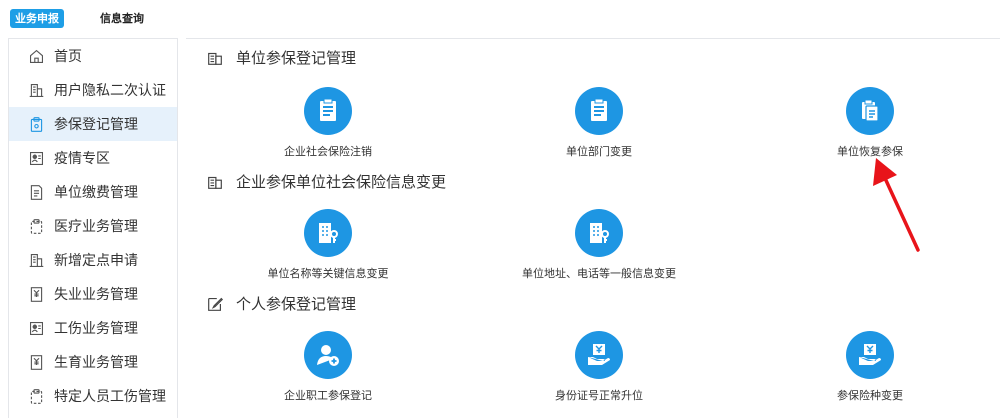 The height and width of the screenshot is (418, 1000). I want to click on sidebar-item-unemployment-business: 失业业务管理, so click(93, 294).